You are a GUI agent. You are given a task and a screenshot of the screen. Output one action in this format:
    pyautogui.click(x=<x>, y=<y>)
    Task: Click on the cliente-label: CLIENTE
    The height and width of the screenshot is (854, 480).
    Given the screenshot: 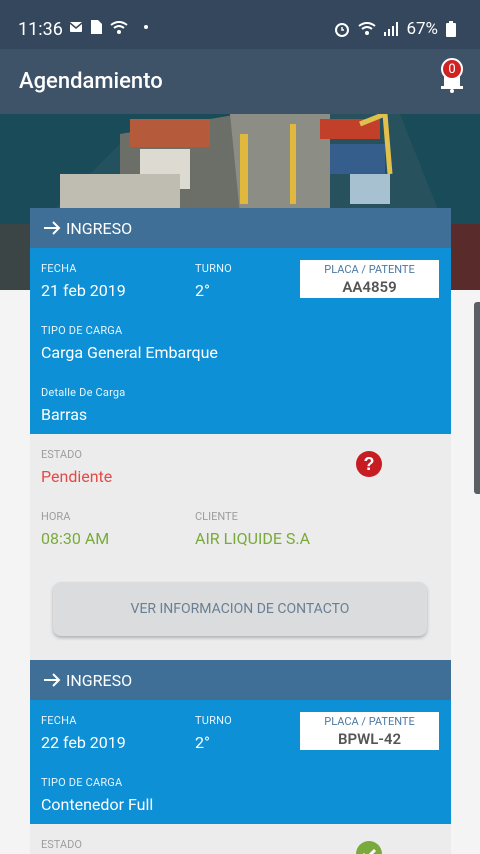 What is the action you would take?
    pyautogui.click(x=216, y=516)
    